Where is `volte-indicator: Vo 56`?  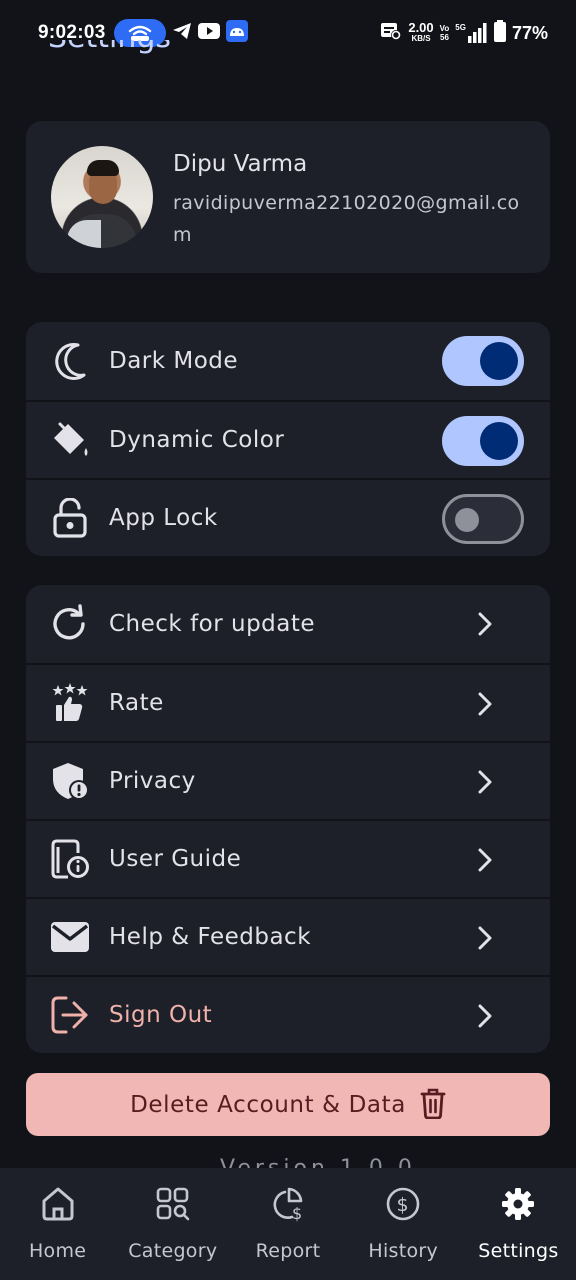 volte-indicator: Vo 56 is located at coordinates (444, 33).